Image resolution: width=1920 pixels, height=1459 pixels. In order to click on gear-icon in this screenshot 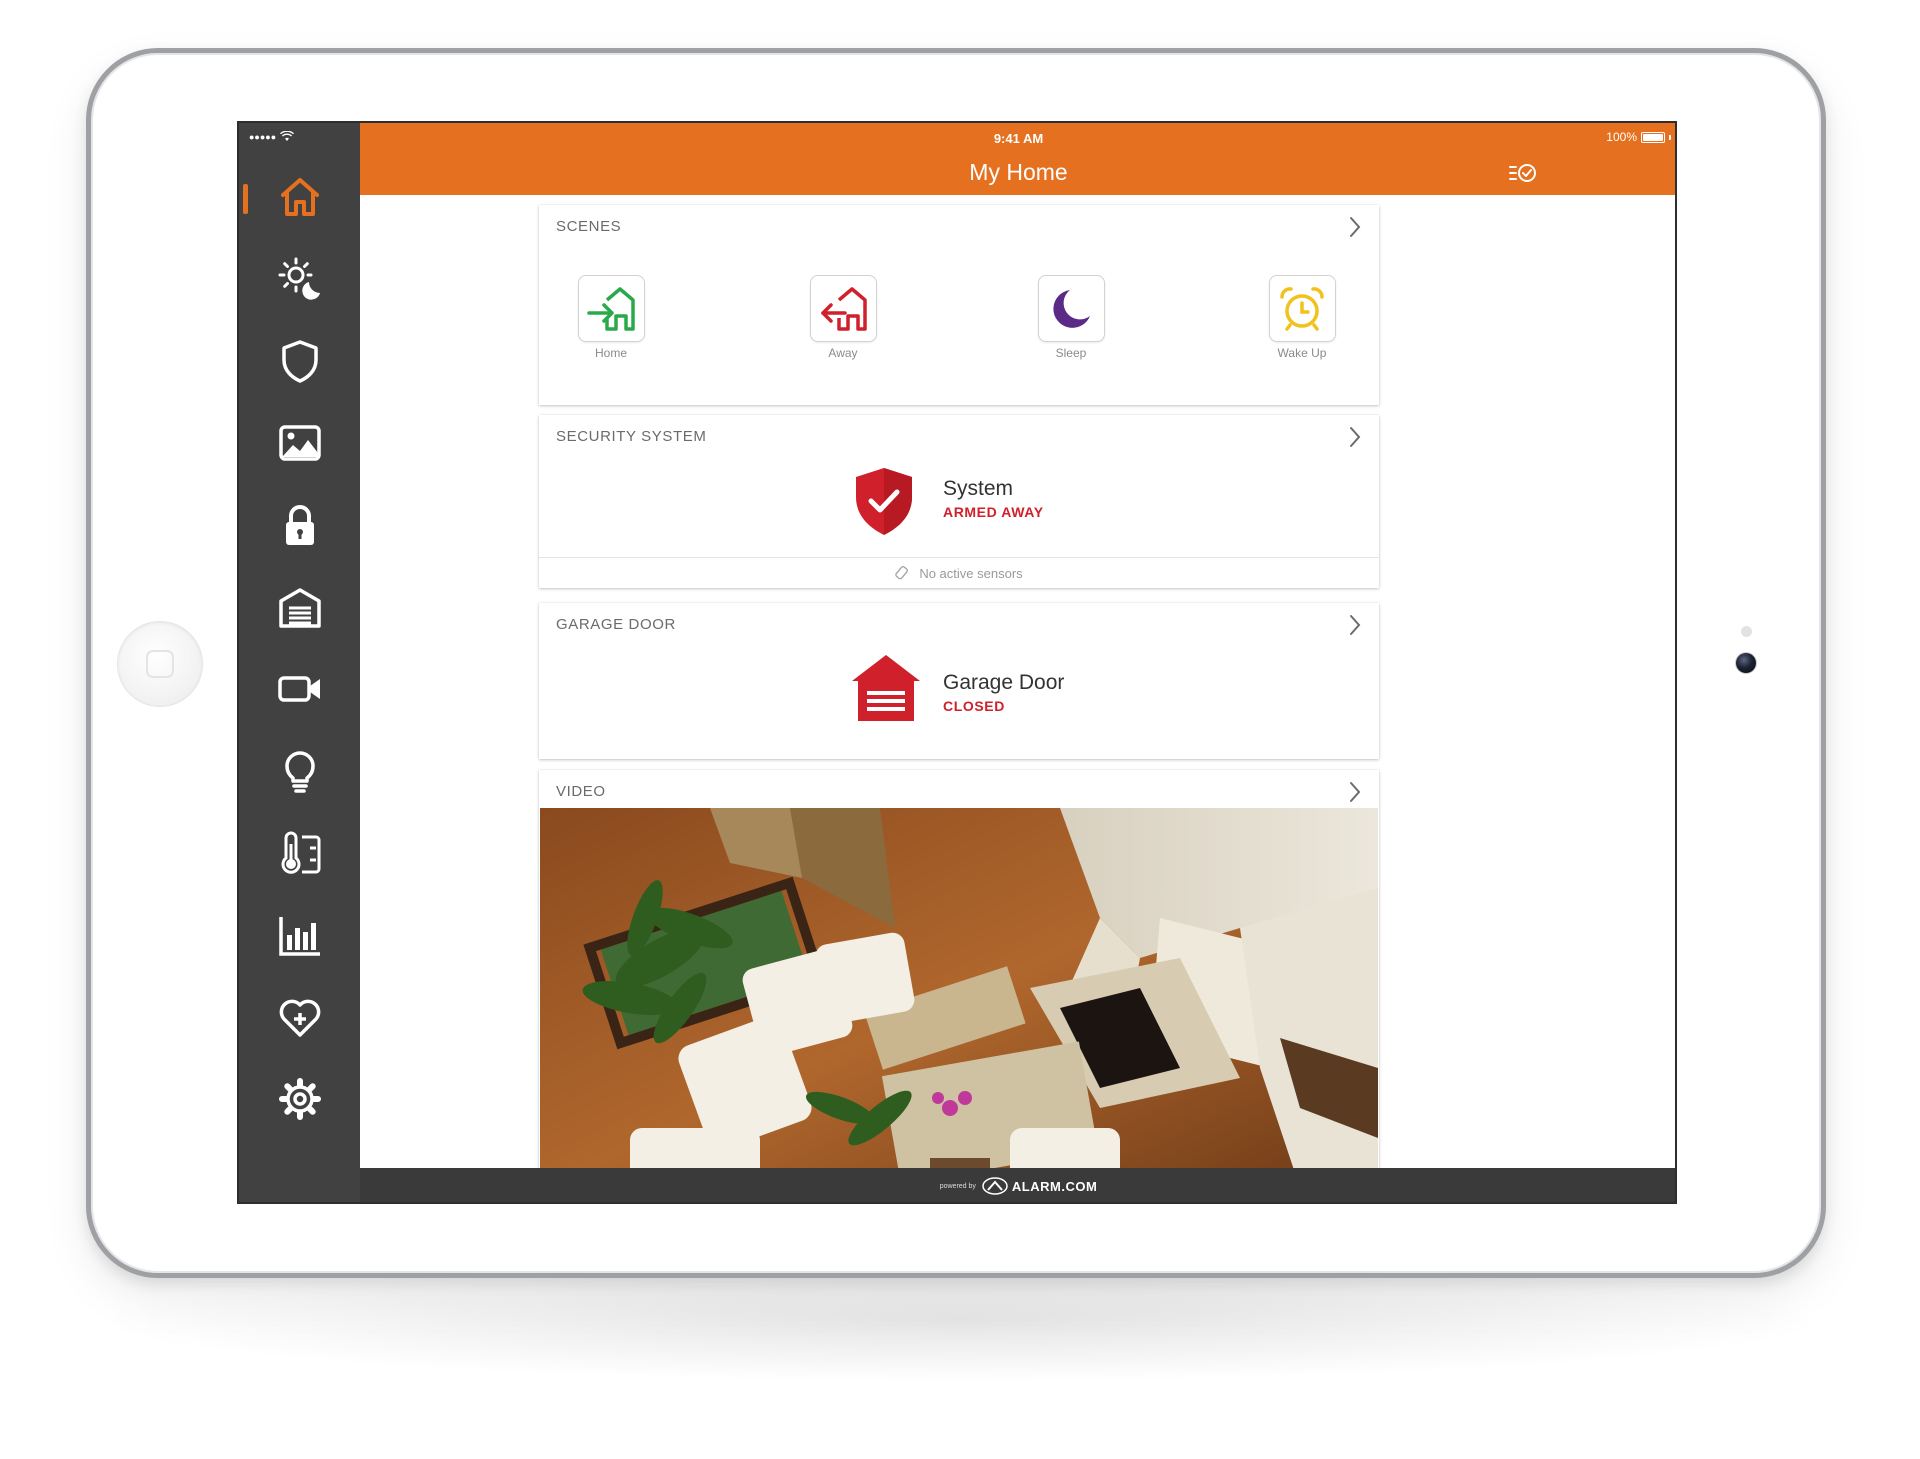, I will do `click(299, 1099)`.